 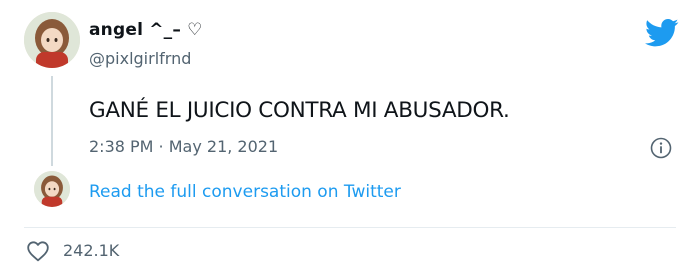 I want to click on avatar-small, so click(x=52, y=189).